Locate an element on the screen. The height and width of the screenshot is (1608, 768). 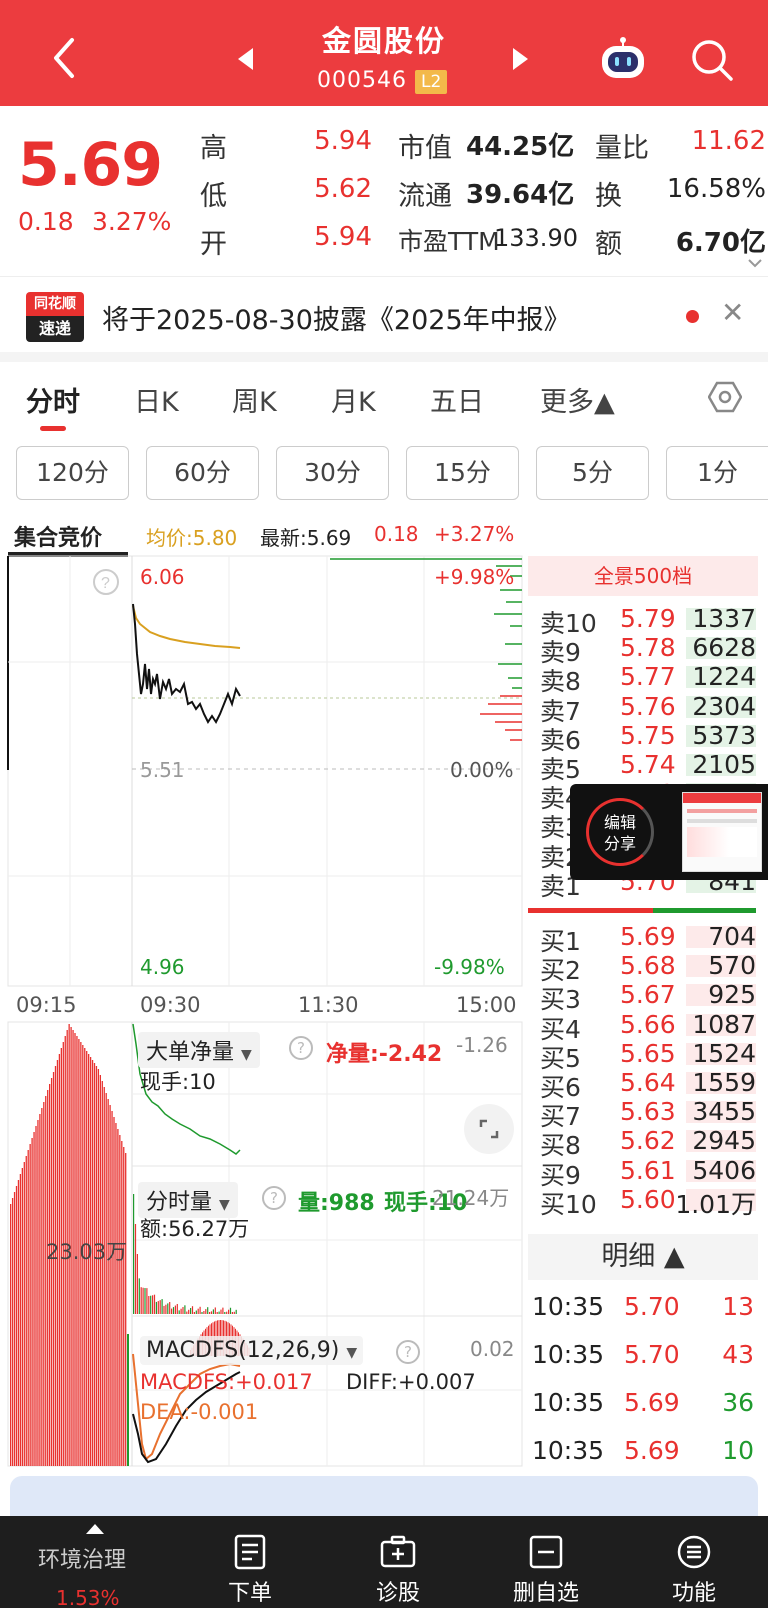
place-order-button: 下单 is located at coordinates (250, 1562).